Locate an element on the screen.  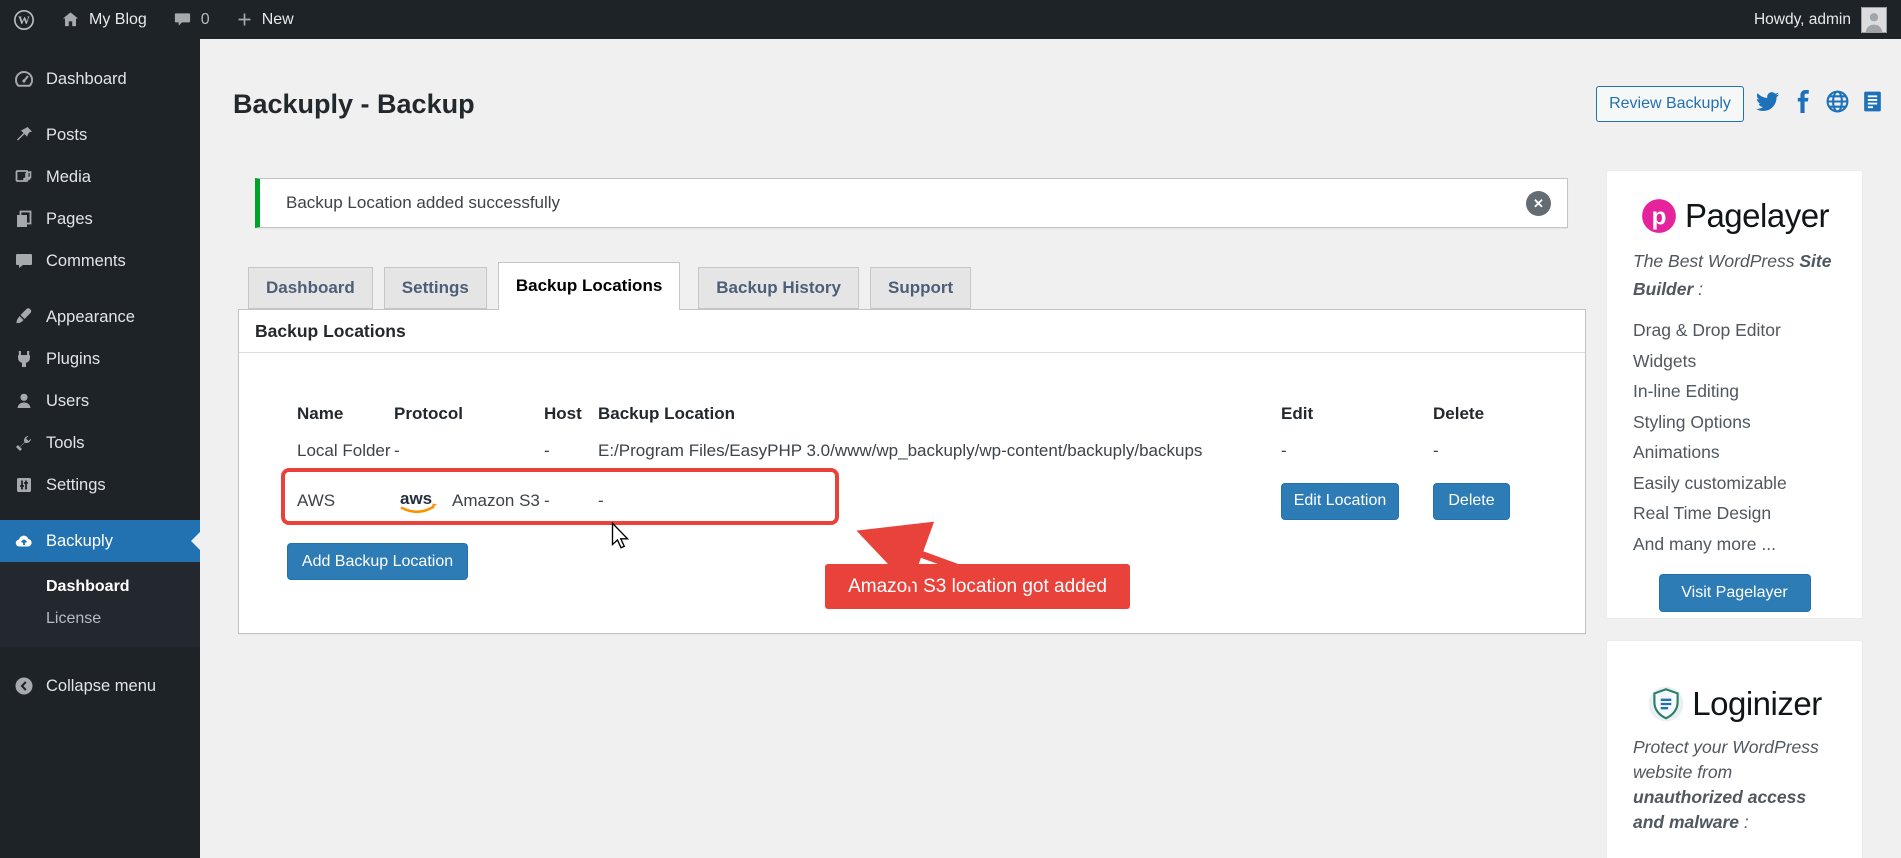
sliders-icon is located at coordinates (24, 485).